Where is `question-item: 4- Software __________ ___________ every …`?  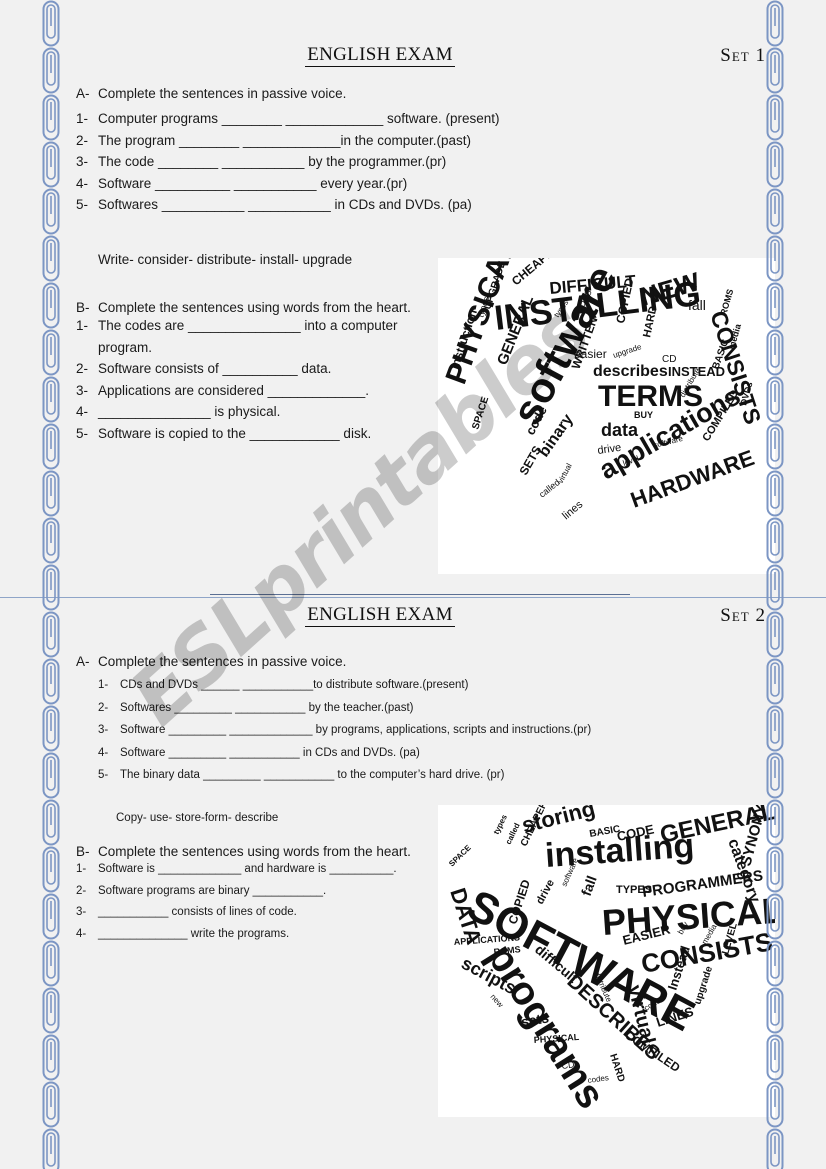
question-item: 4- Software __________ ___________ every … is located at coordinates (356, 184).